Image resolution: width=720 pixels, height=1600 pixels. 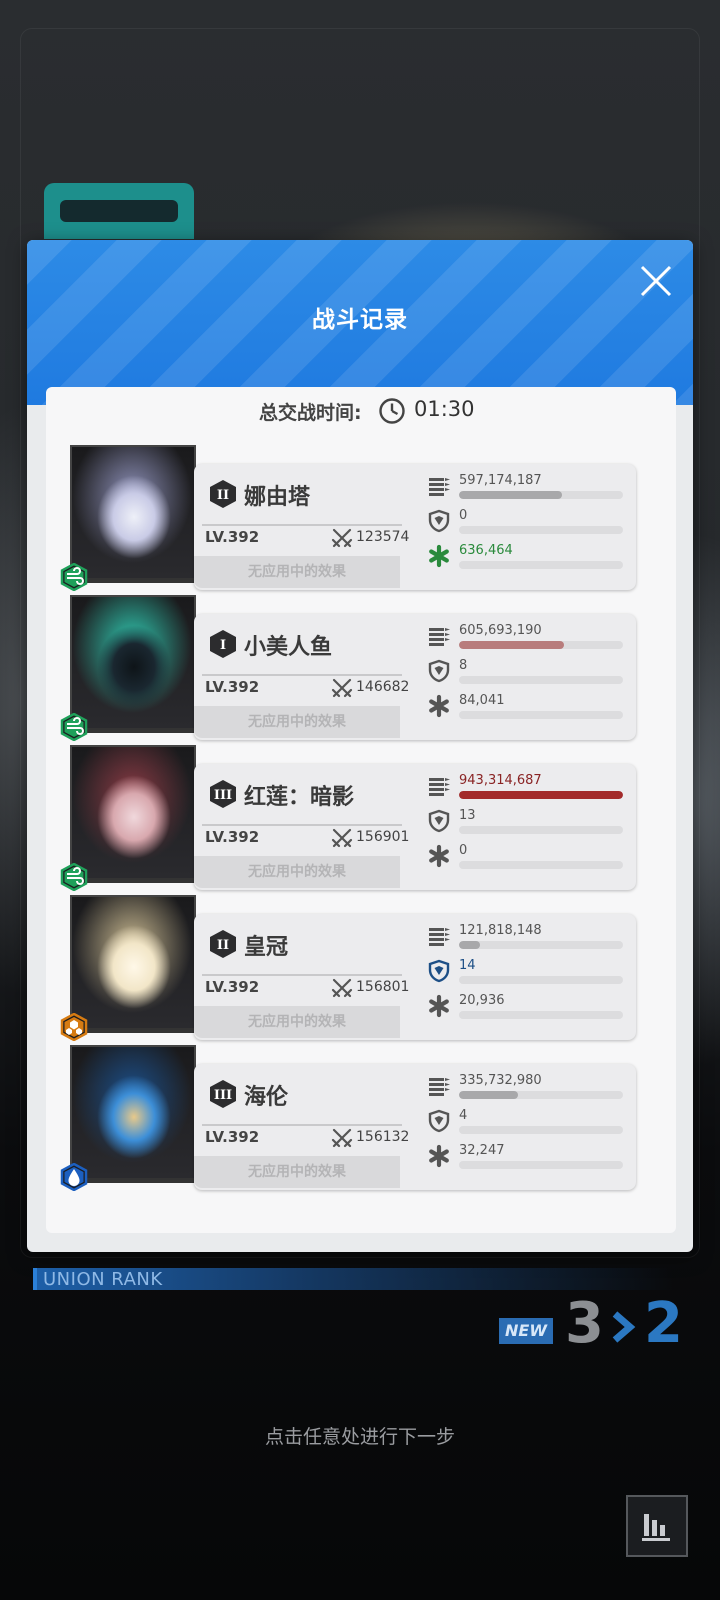 What do you see at coordinates (302, 1098) in the screenshot?
I see `name-box: III 海伦` at bounding box center [302, 1098].